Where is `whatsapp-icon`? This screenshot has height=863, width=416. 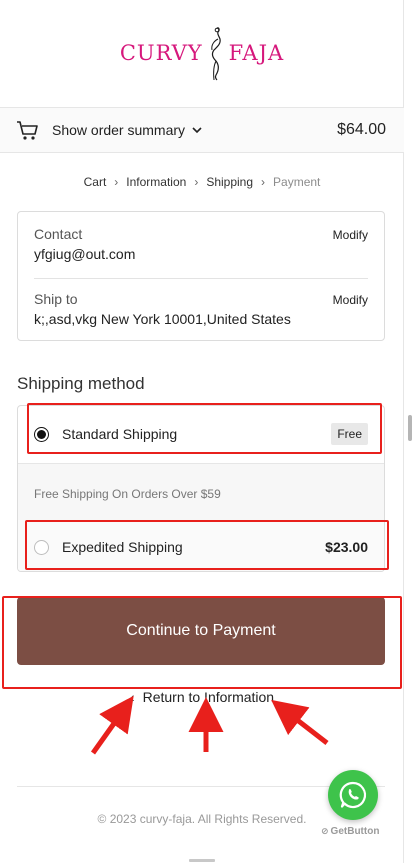
whatsapp-icon is located at coordinates (353, 795).